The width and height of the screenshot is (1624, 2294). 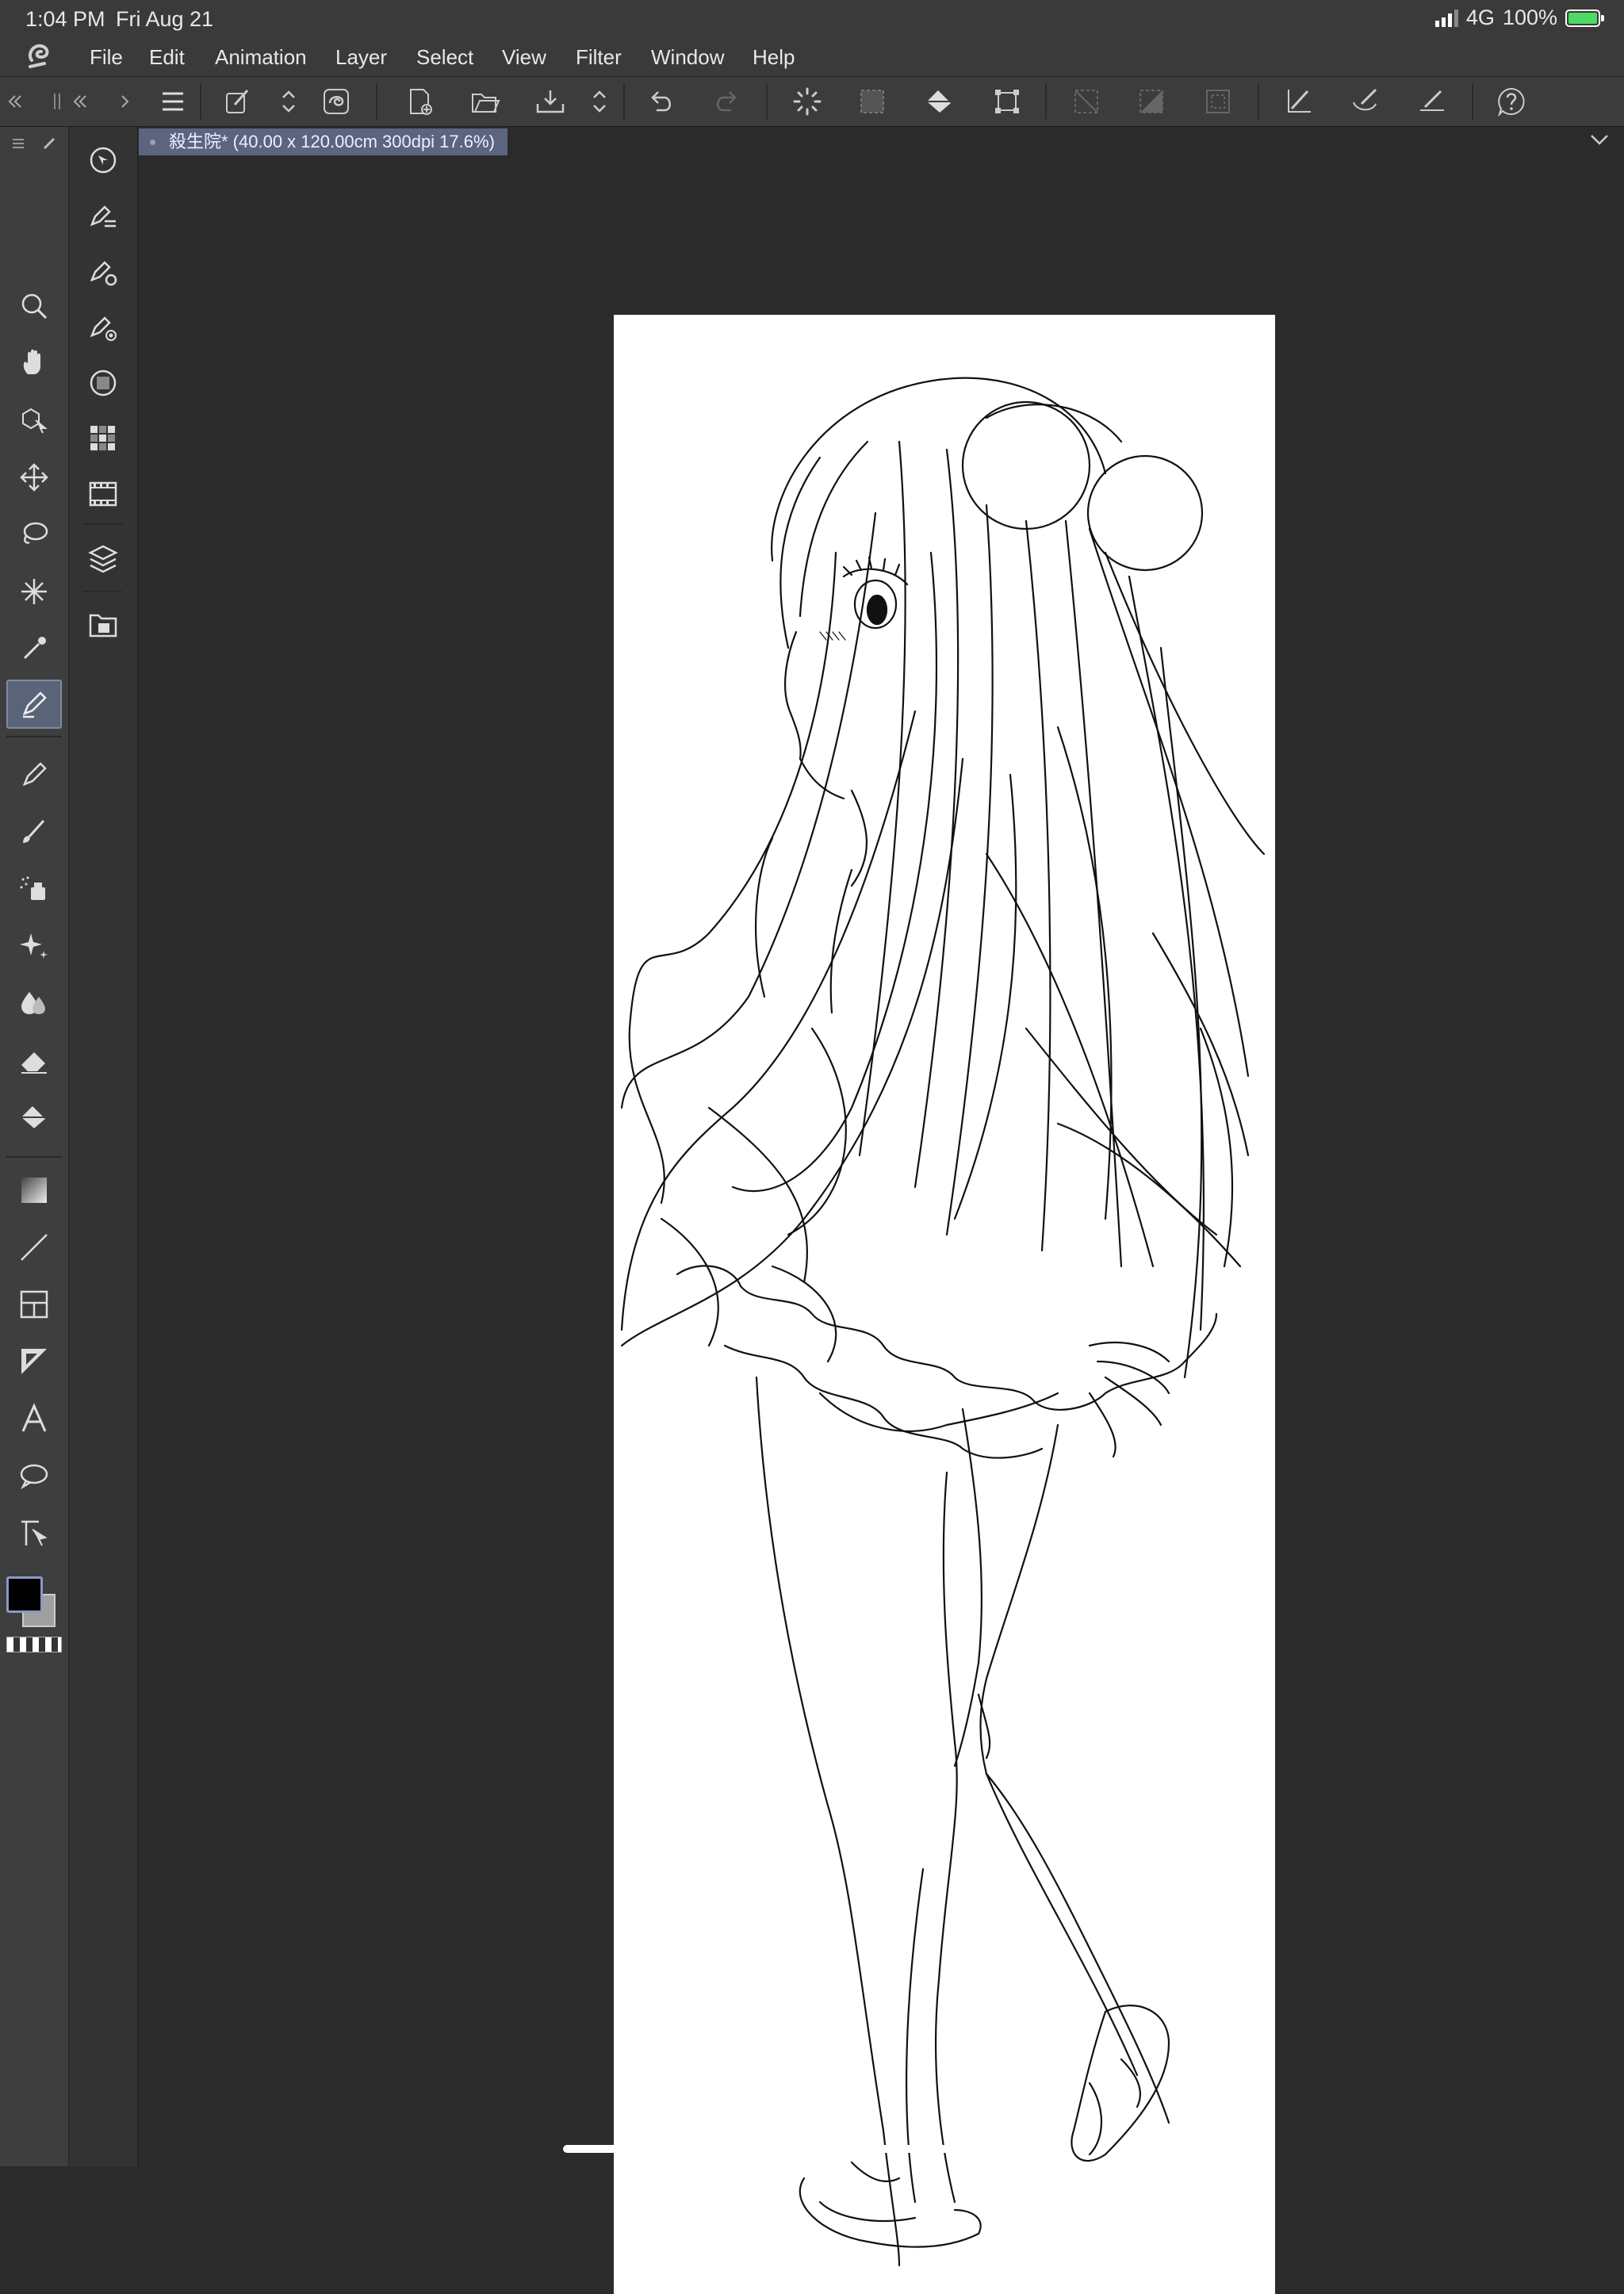 What do you see at coordinates (34, 1190) in the screenshot?
I see `gradient-icon` at bounding box center [34, 1190].